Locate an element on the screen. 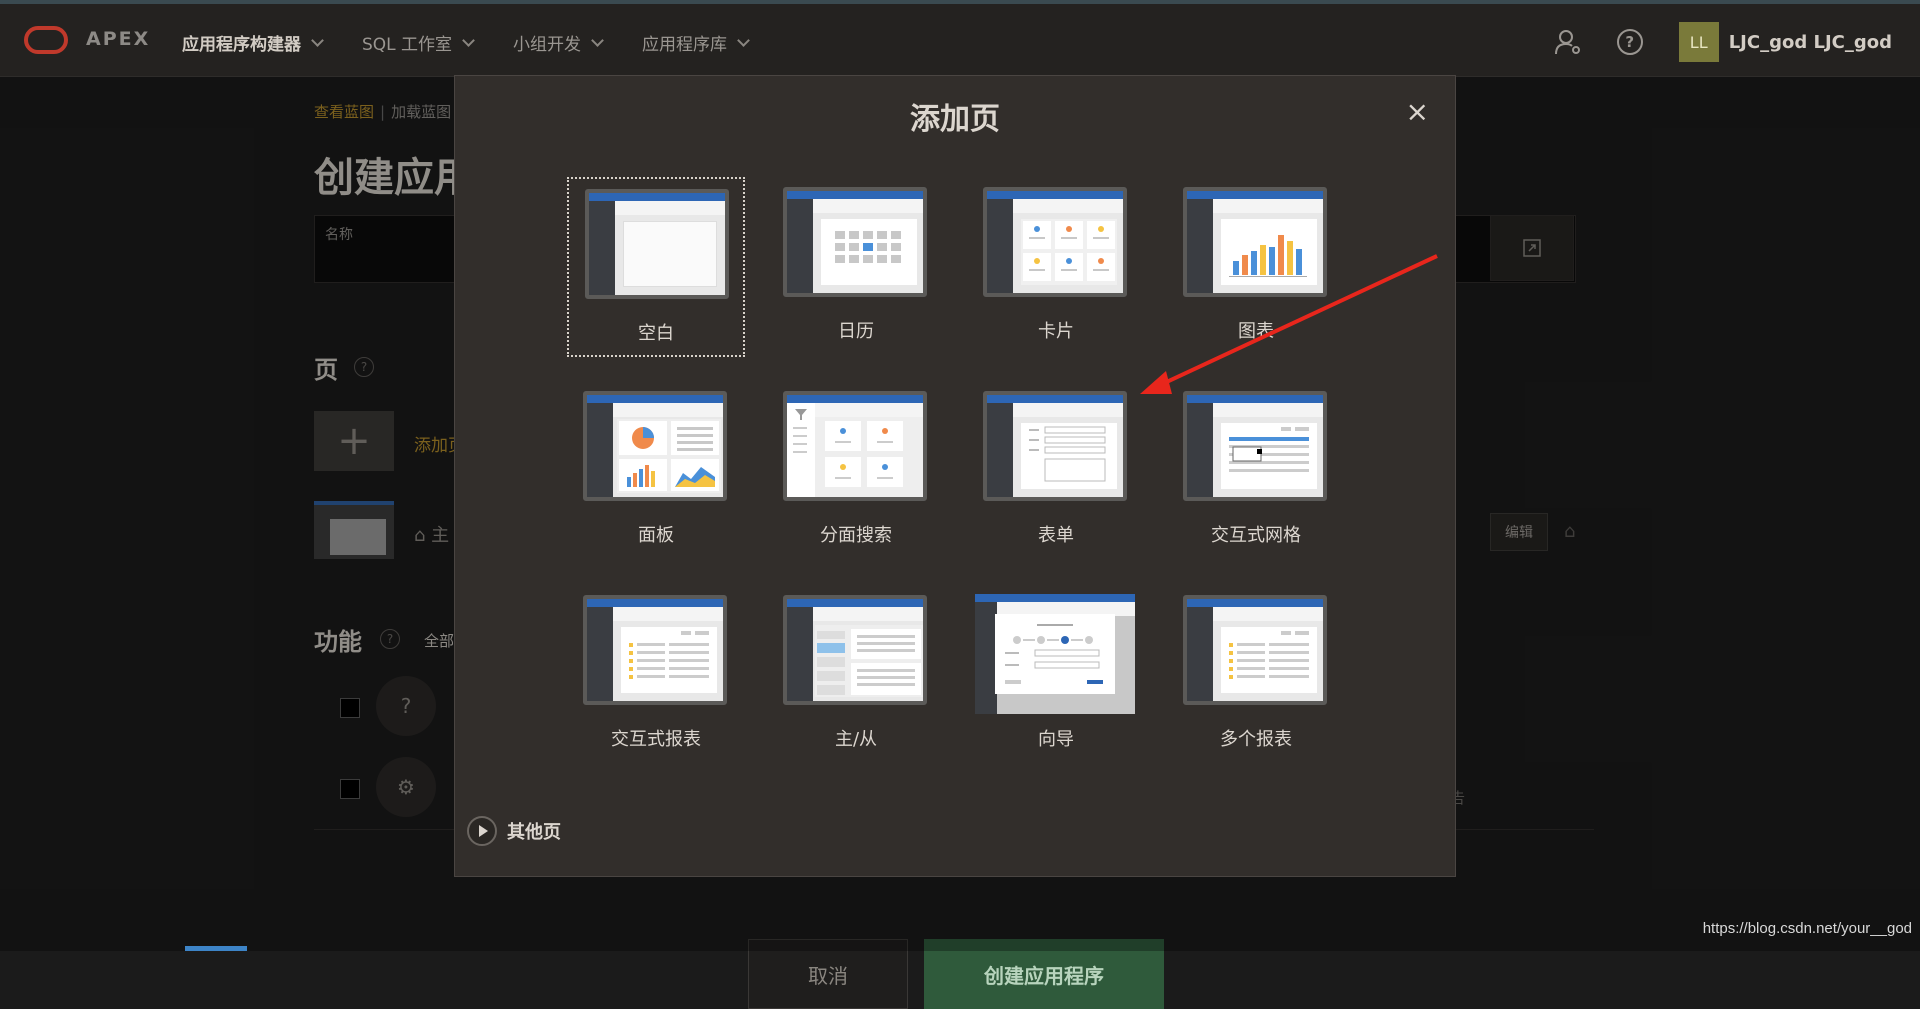 Image resolution: width=1920 pixels, height=1009 pixels. close-icon: × is located at coordinates (1417, 112).